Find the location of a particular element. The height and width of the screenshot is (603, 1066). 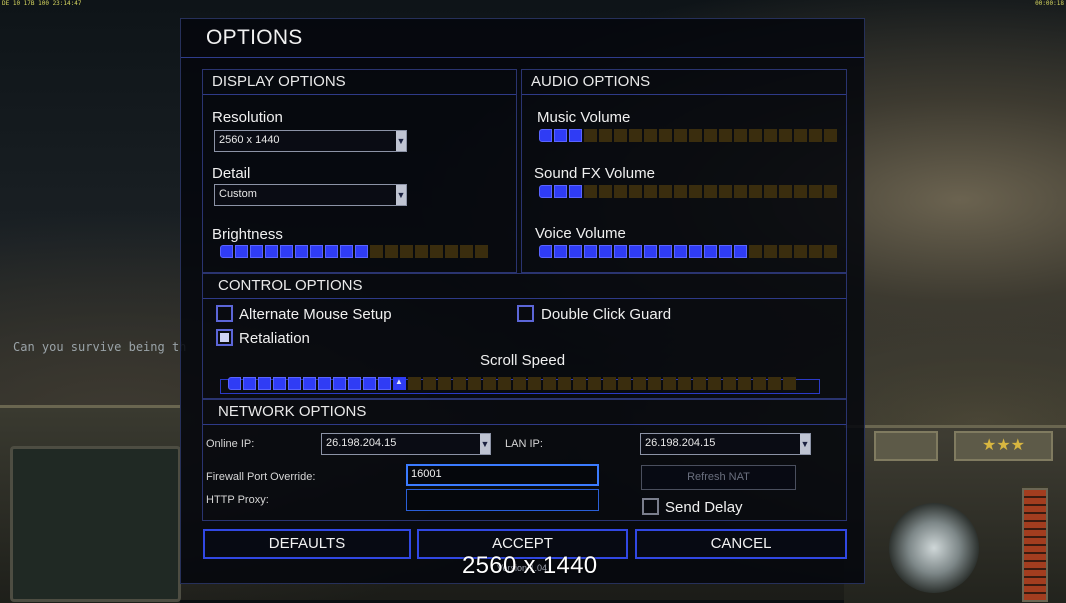

resolution-value: 2560 x 1440 is located at coordinates (249, 140).